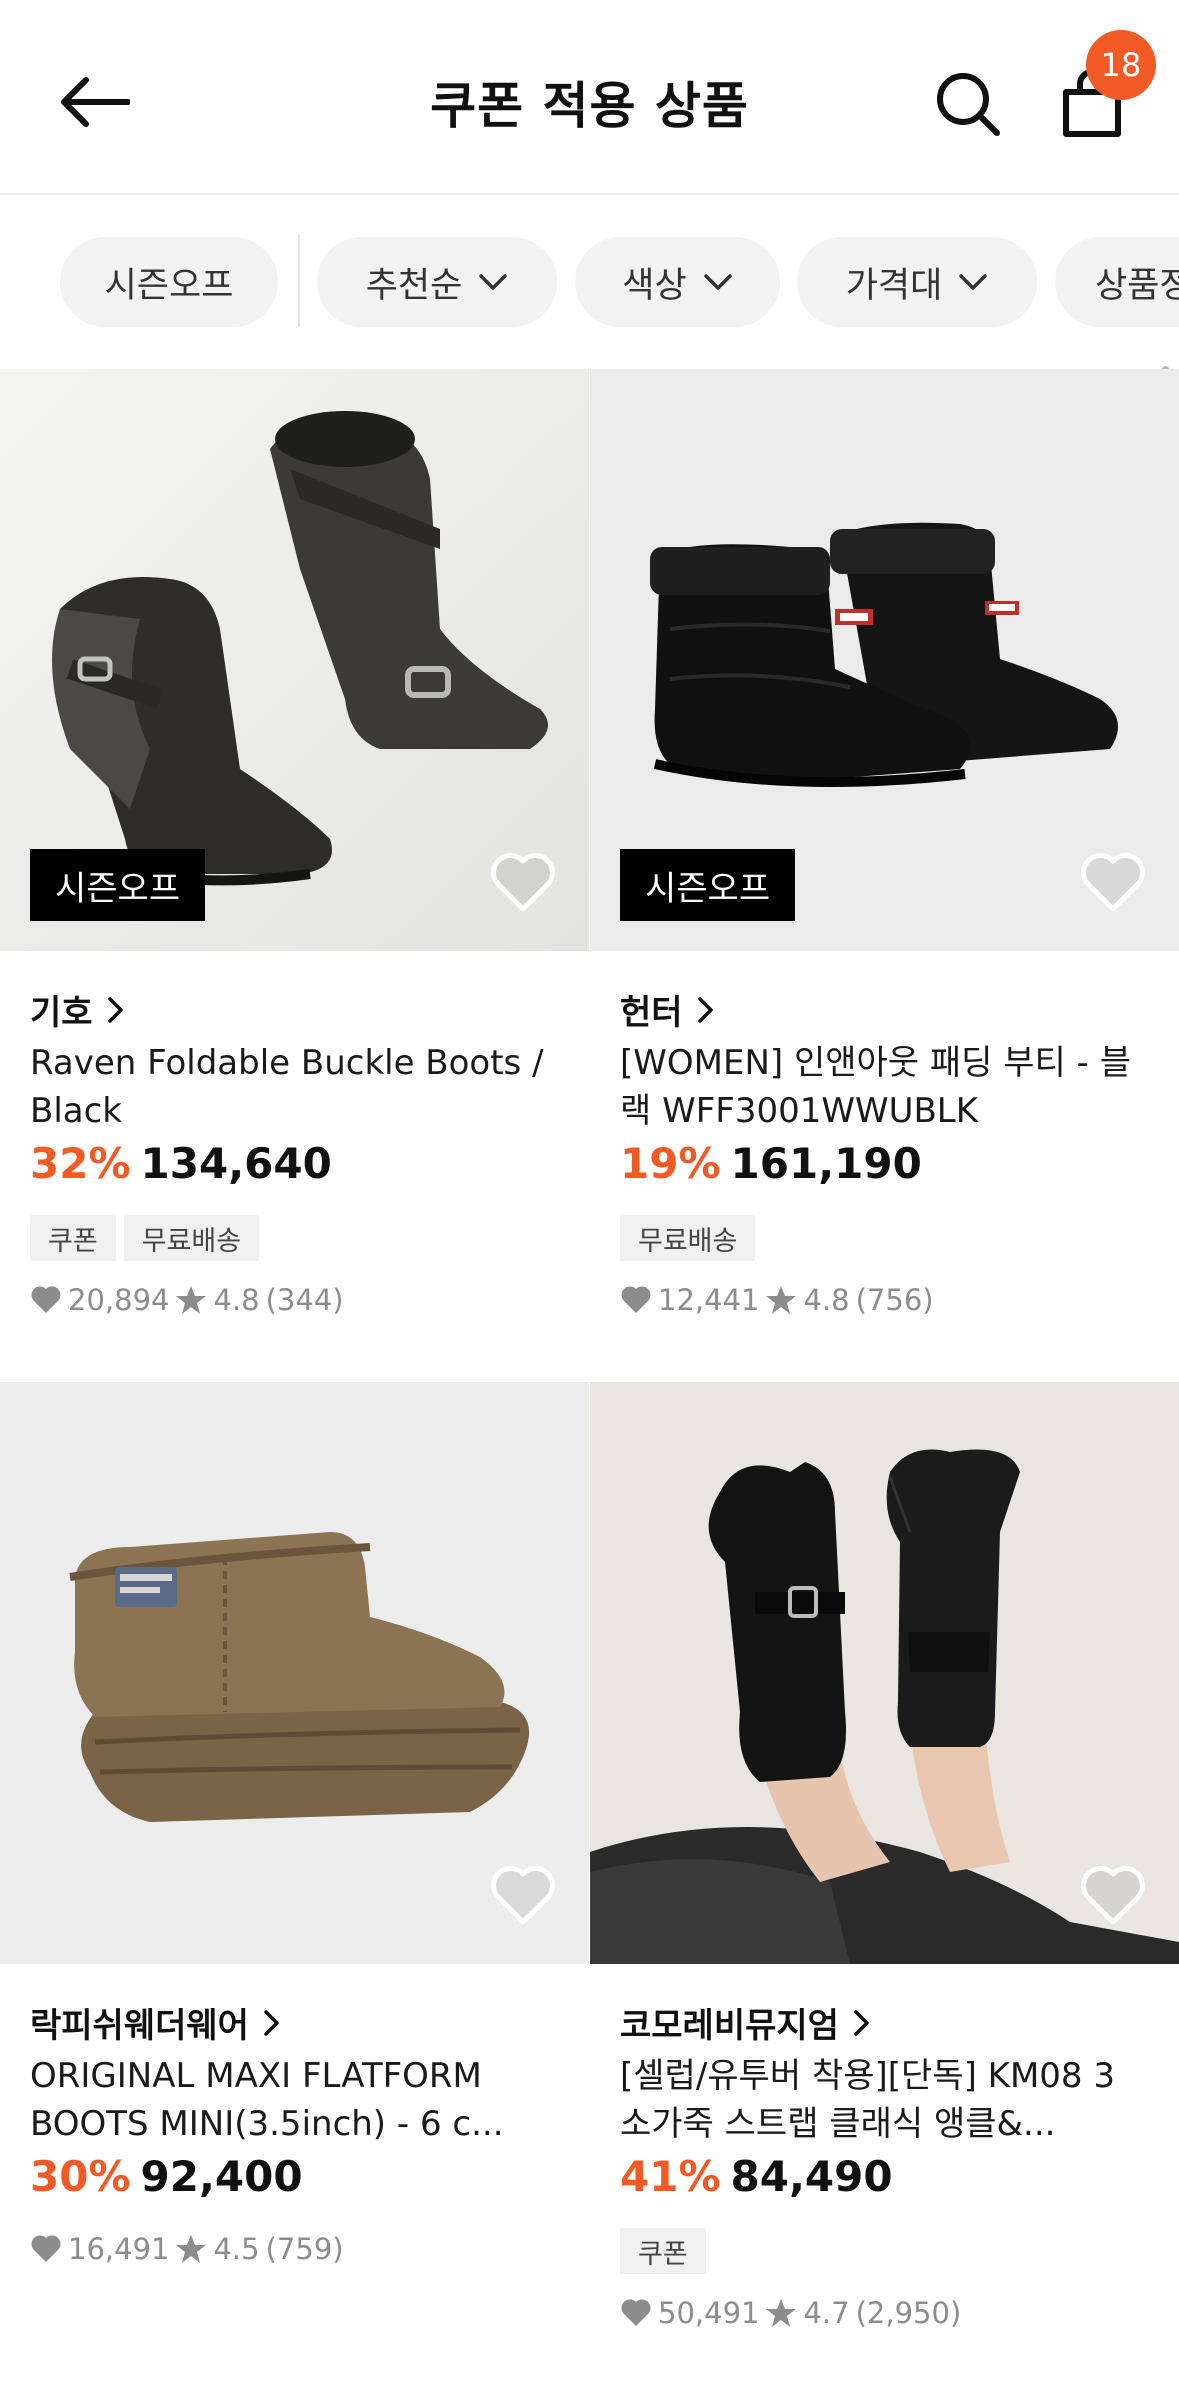 Image resolution: width=1179 pixels, height=2392 pixels. I want to click on filter-chip-label: 추천순, so click(414, 285).